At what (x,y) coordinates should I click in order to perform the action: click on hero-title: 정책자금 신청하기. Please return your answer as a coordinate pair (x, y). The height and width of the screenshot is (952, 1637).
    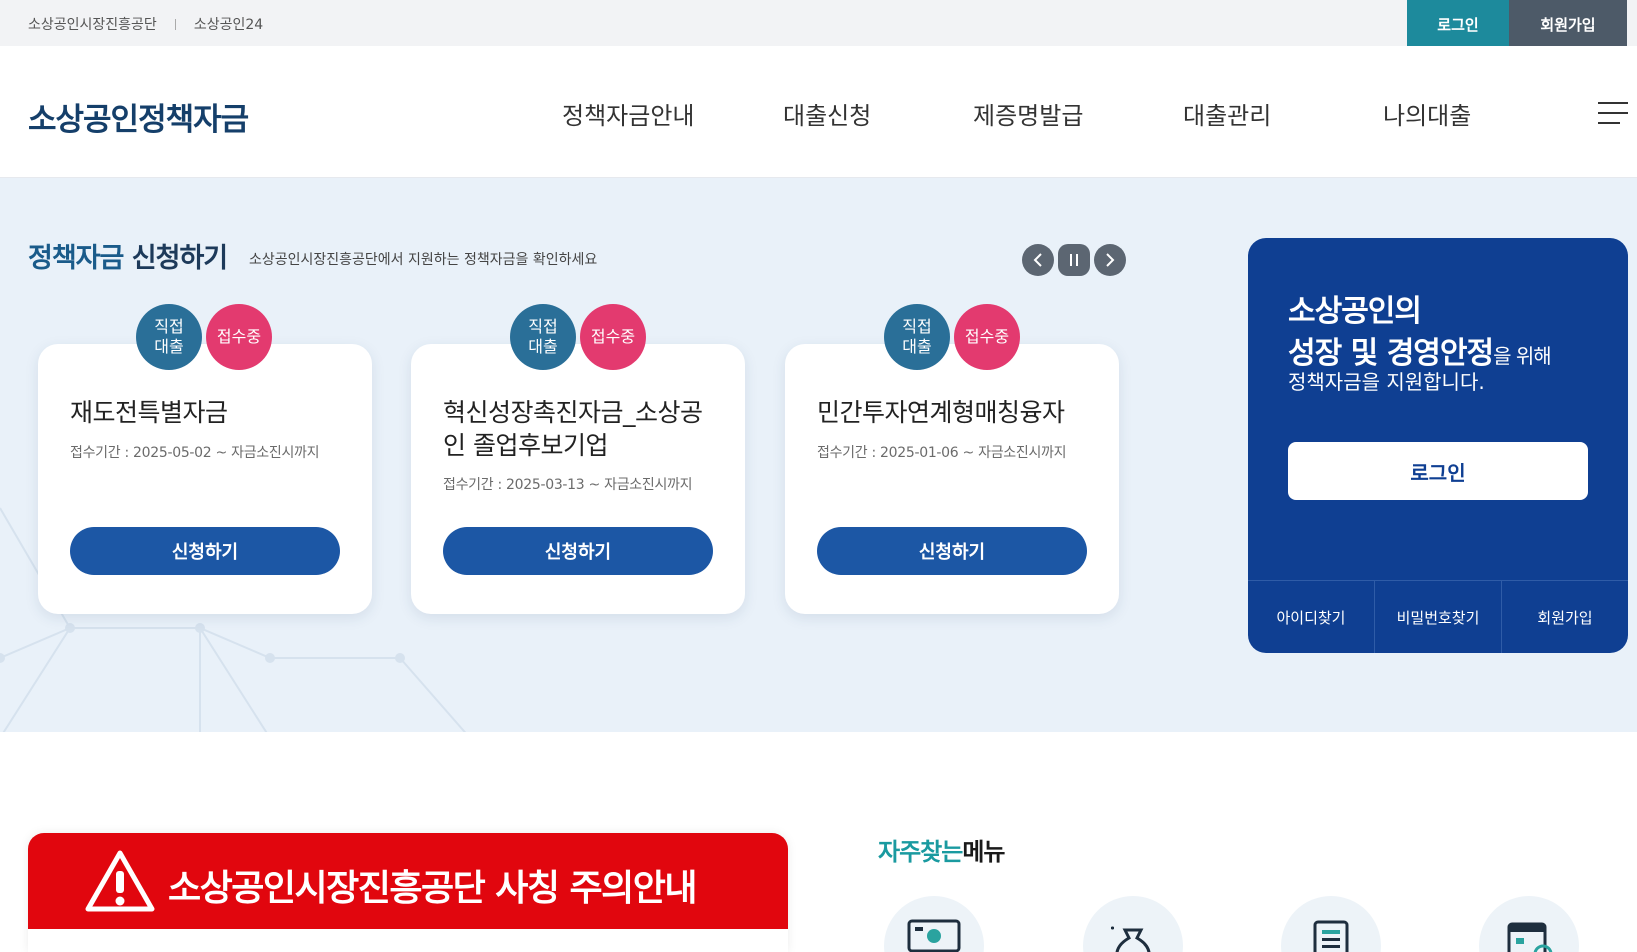
    Looking at the image, I should click on (128, 255).